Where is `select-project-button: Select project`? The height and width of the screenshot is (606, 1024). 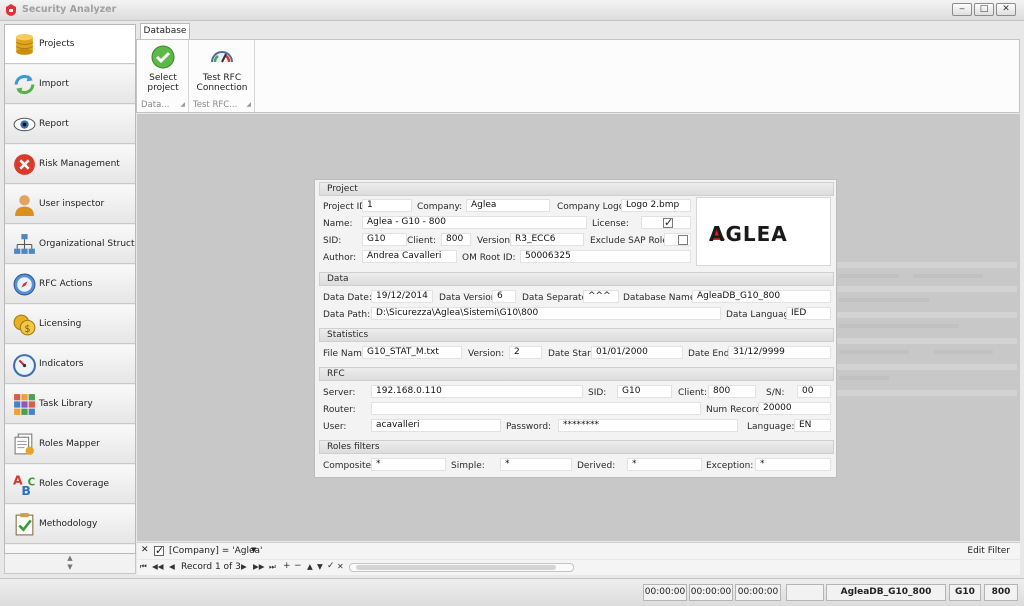
select-project-button: Select project is located at coordinates (163, 69).